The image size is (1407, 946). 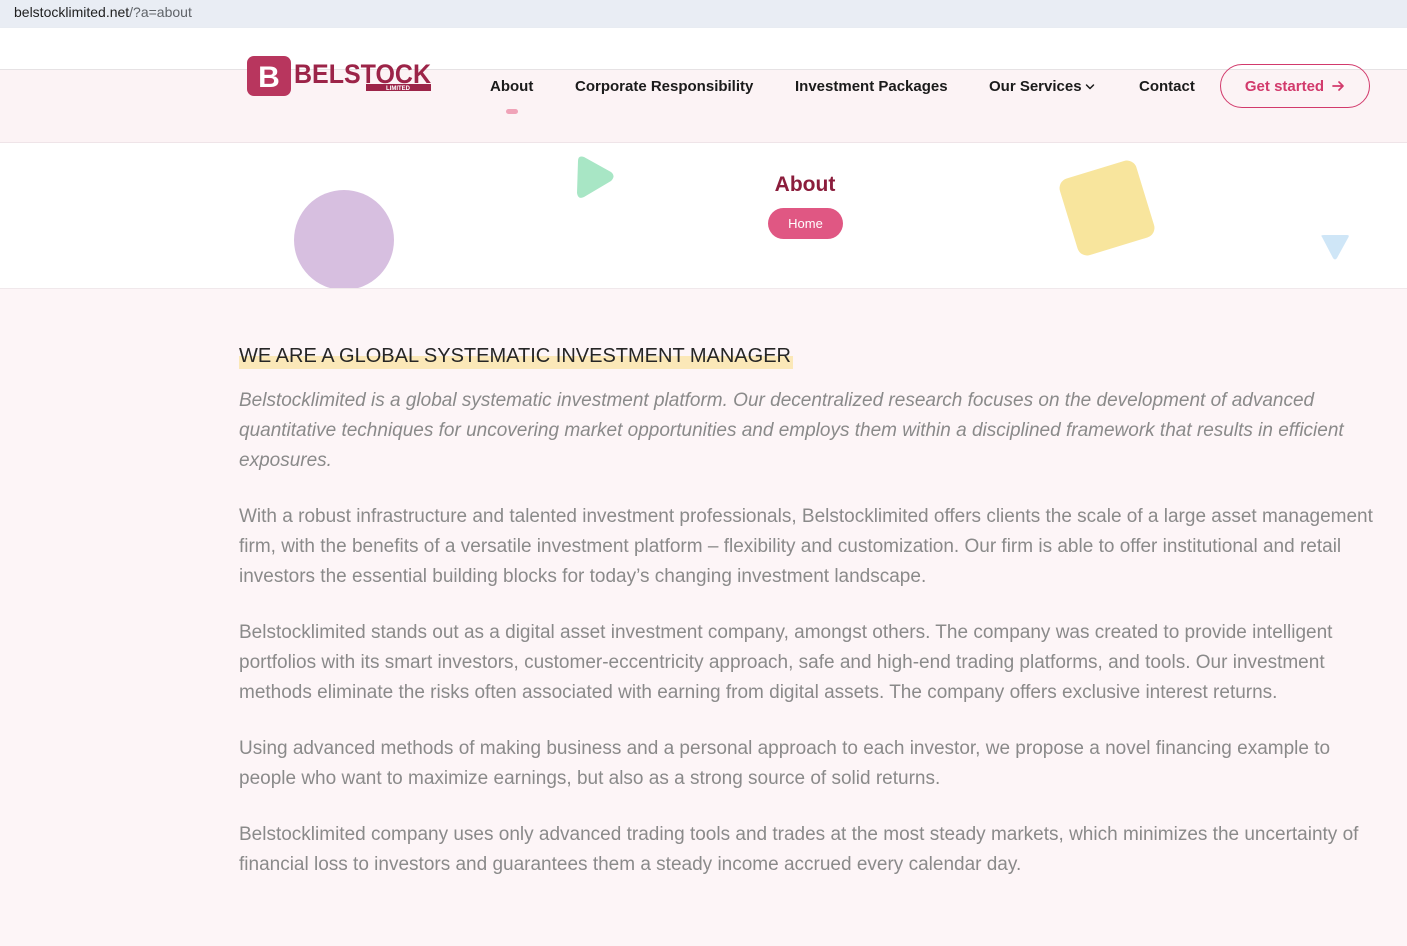 What do you see at coordinates (72, 12) in the screenshot?
I see `url-host: belstocklimited.net` at bounding box center [72, 12].